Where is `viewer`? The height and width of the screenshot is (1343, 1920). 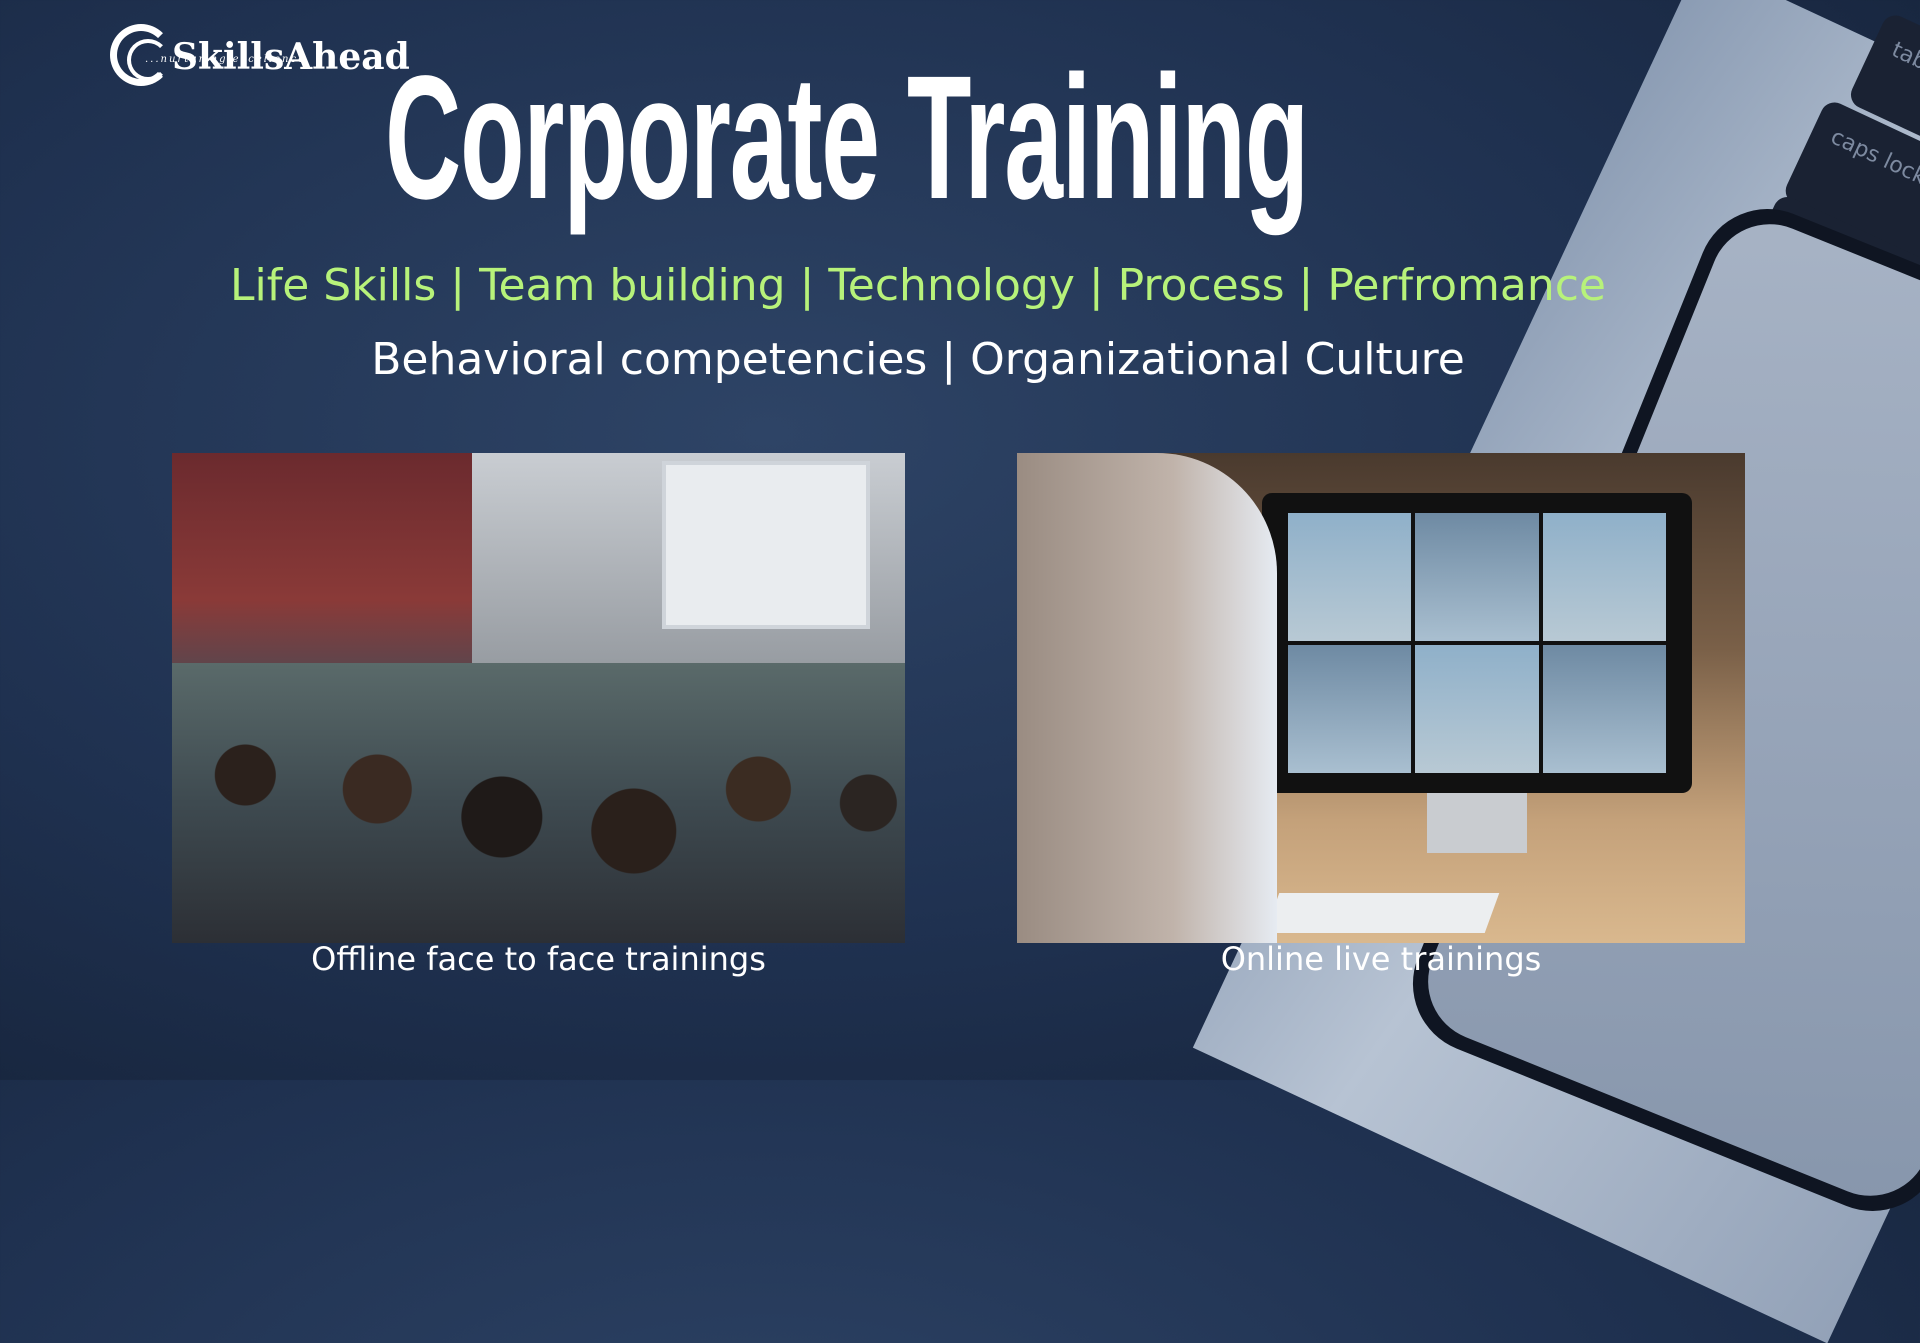 viewer is located at coordinates (1147, 698).